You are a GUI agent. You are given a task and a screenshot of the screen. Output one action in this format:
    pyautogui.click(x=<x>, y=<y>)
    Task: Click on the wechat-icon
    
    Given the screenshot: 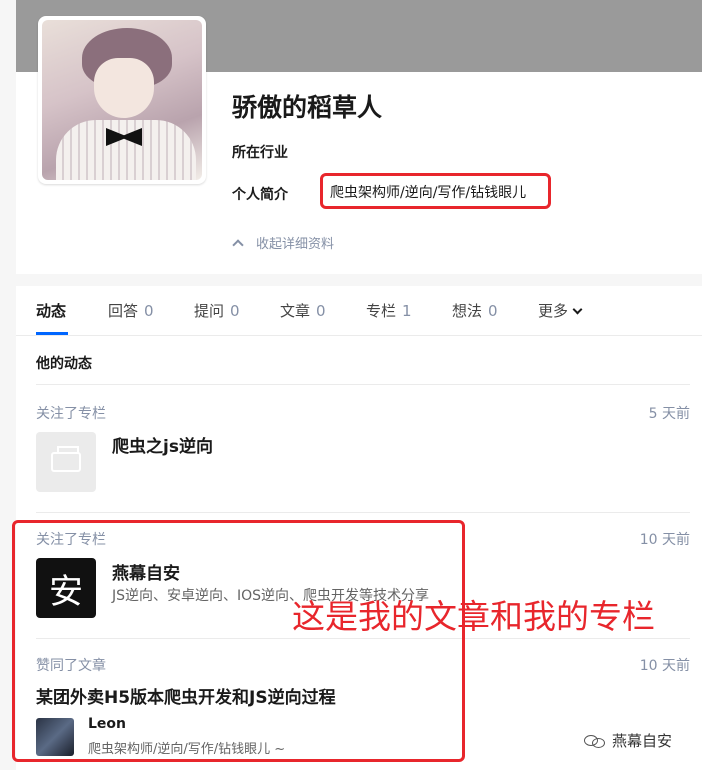 What is the action you would take?
    pyautogui.click(x=595, y=741)
    